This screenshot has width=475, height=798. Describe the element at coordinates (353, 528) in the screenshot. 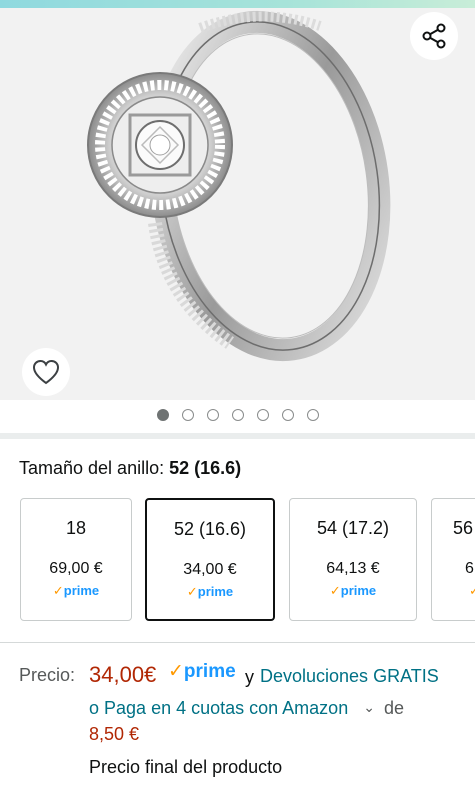

I see `size-option-label: 54 (17.2)` at that location.